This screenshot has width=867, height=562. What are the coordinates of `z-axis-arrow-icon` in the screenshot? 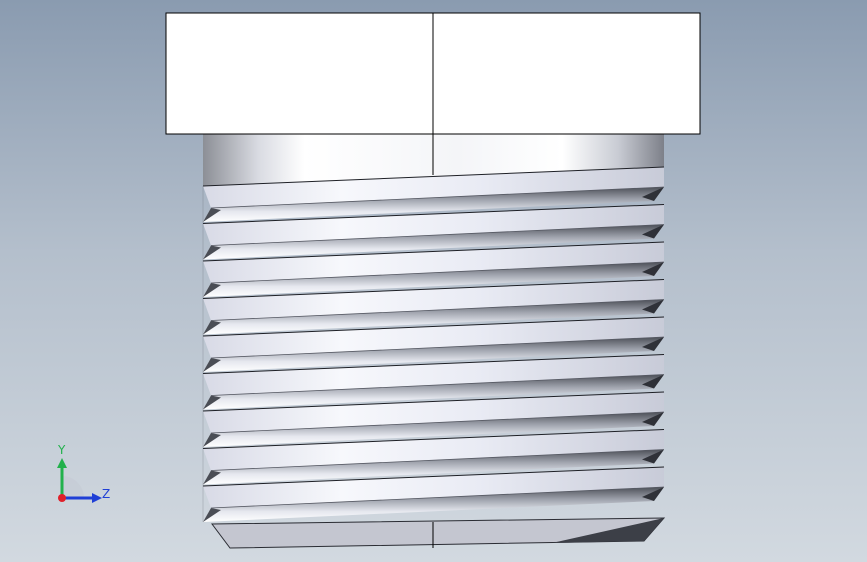 It's located at (97, 498).